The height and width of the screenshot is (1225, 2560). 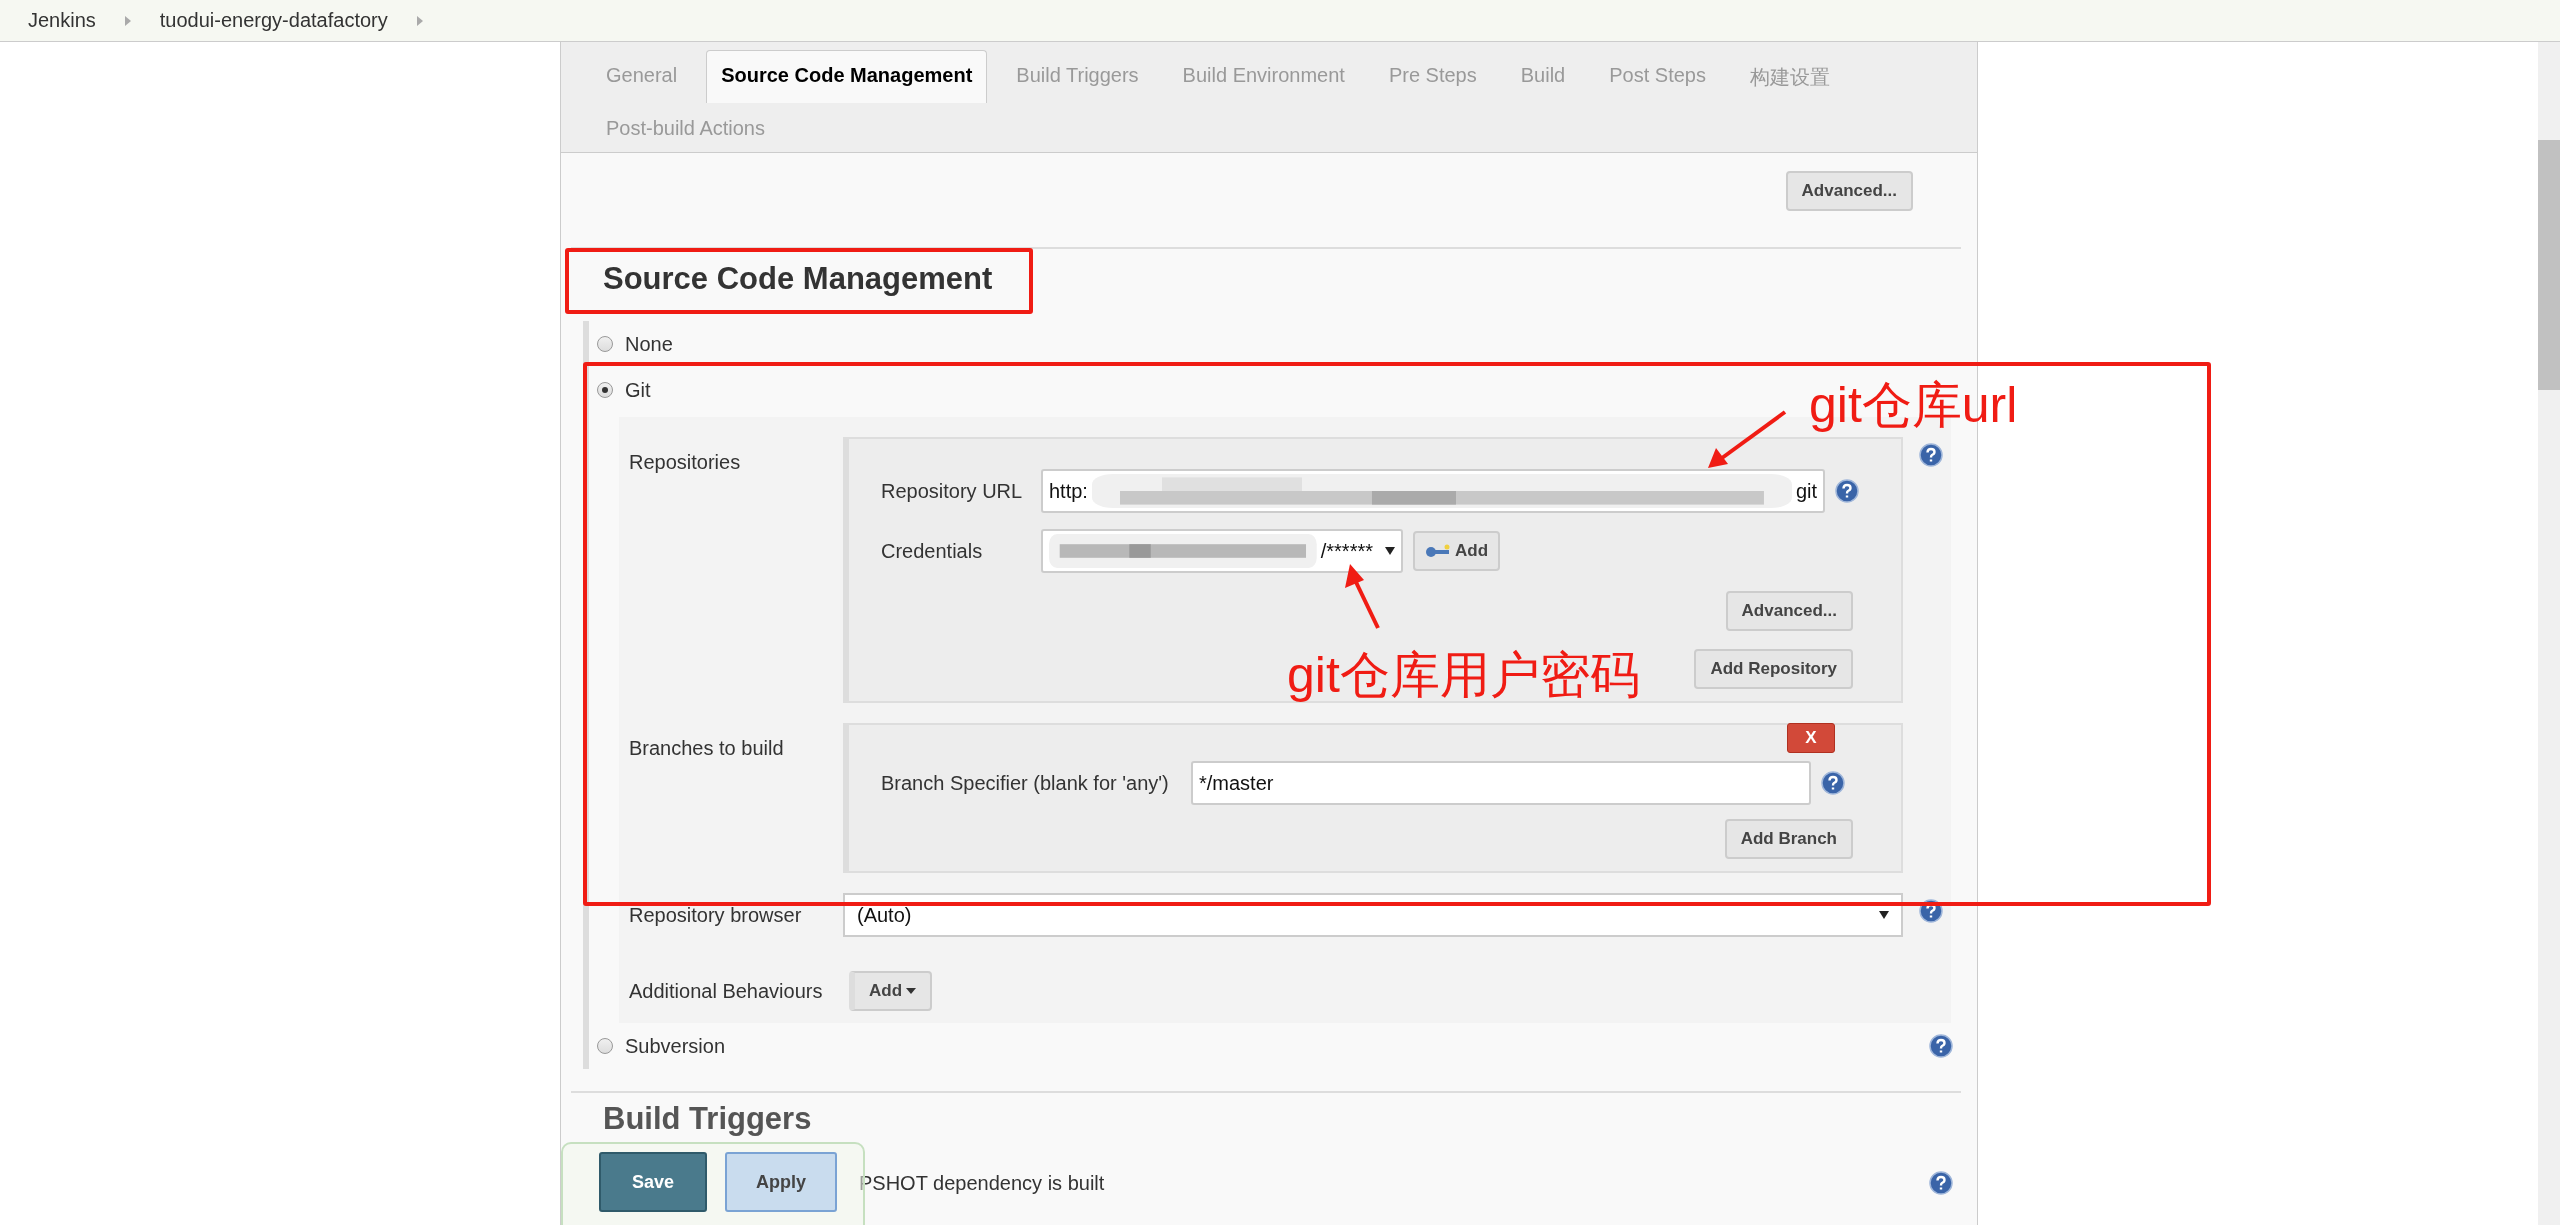 I want to click on scrollbar, so click(x=2549, y=633).